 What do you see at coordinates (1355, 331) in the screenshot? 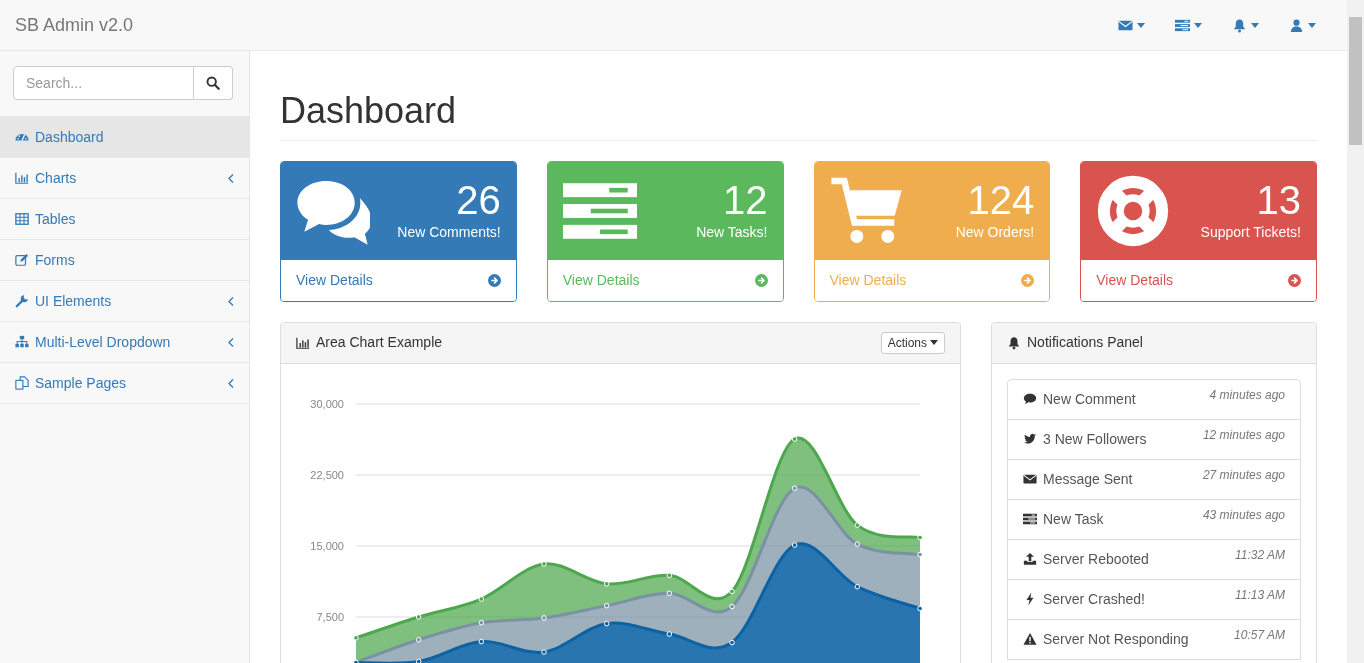
I see `scrollbar` at bounding box center [1355, 331].